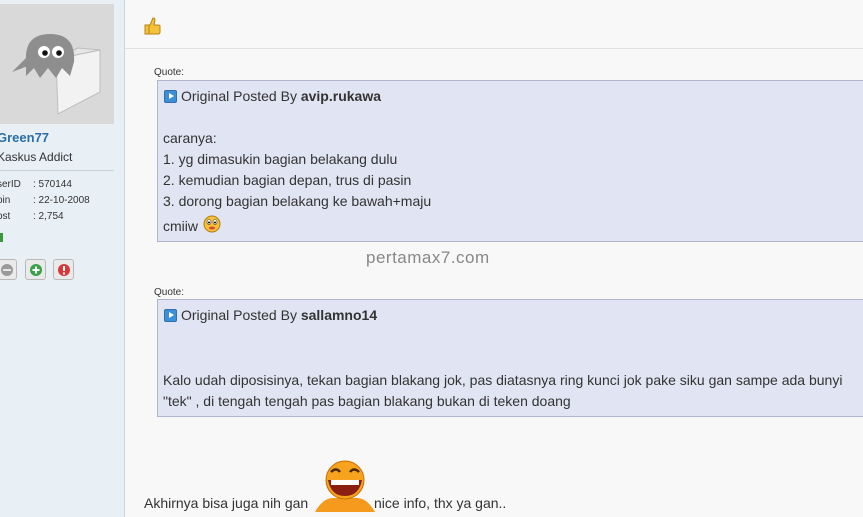 The height and width of the screenshot is (517, 863). What do you see at coordinates (10, 184) in the screenshot?
I see `stat-label: serID` at bounding box center [10, 184].